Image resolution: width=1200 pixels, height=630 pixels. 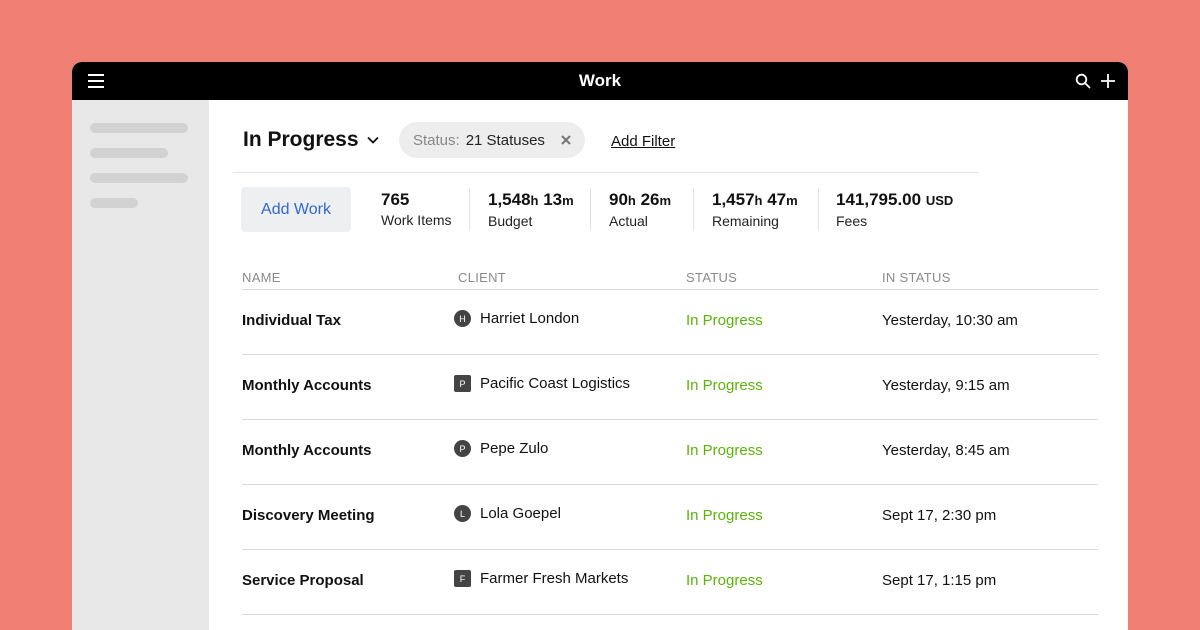 What do you see at coordinates (755, 199) in the screenshot?
I see `stat-value: 1,457h 47m` at bounding box center [755, 199].